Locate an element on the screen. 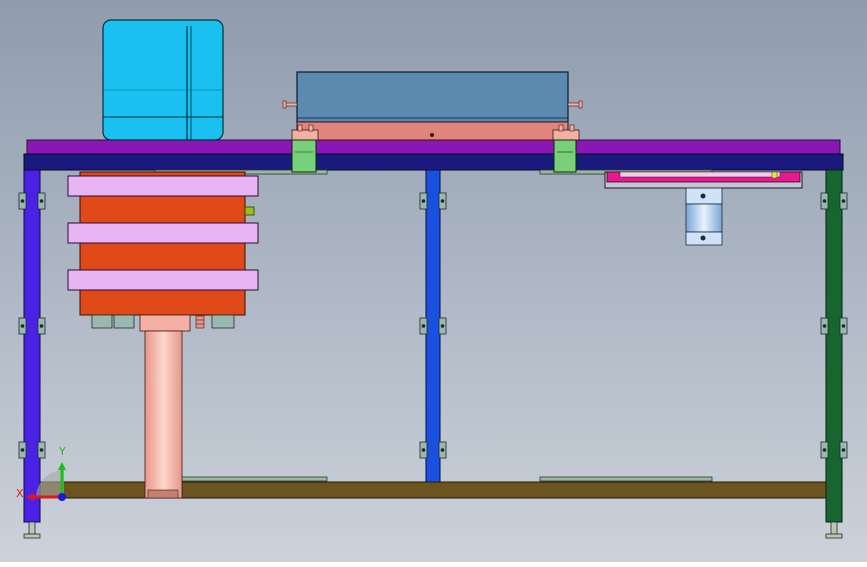  z-axis-dot is located at coordinates (62, 497).